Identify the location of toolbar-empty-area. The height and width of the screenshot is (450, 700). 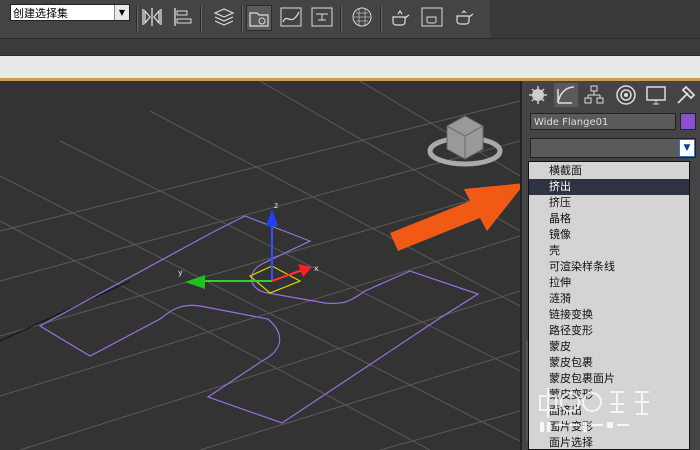
(595, 19).